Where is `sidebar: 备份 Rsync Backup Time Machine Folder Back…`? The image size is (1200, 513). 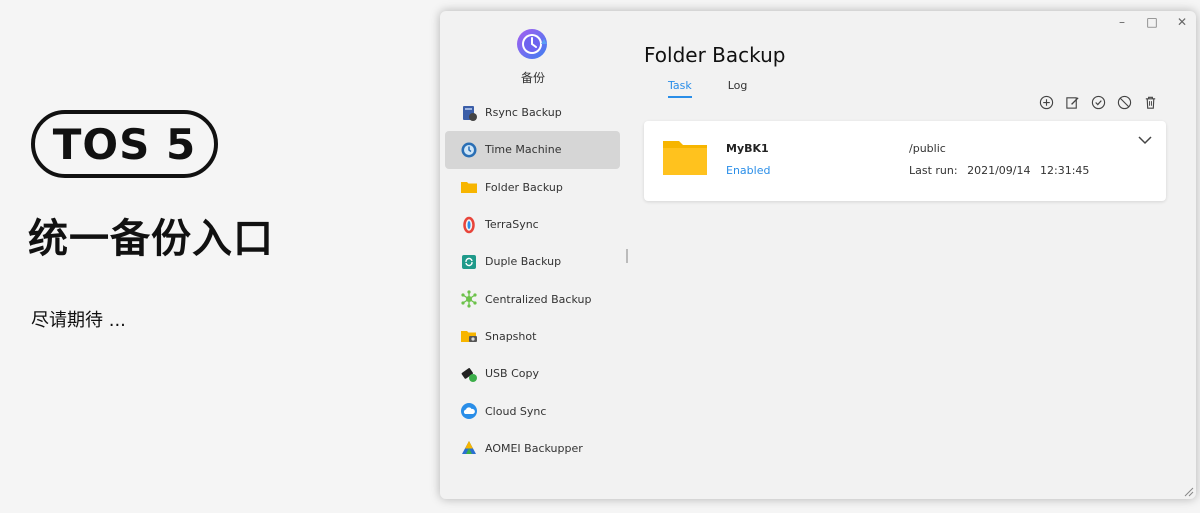 sidebar: 备份 Rsync Backup Time Machine Folder Back… is located at coordinates (533, 255).